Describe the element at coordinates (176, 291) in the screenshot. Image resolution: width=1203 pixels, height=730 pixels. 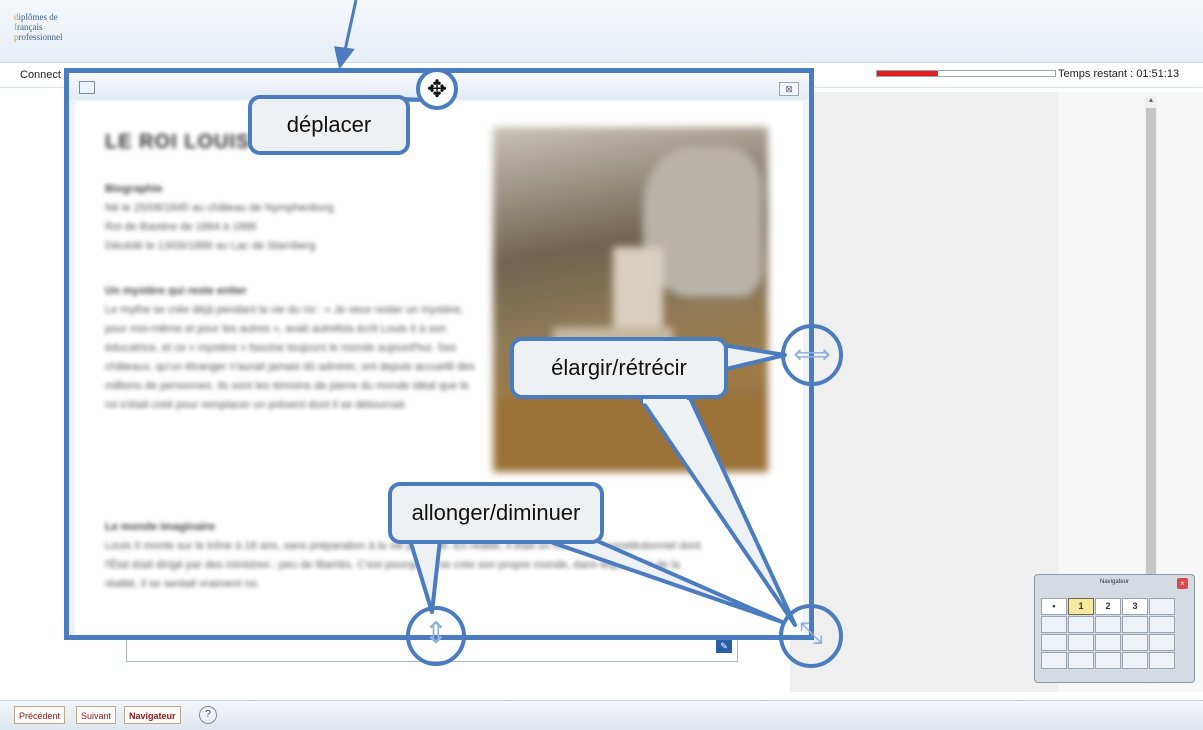
I see `blurred-heading: Un mystère qui reste entier` at that location.